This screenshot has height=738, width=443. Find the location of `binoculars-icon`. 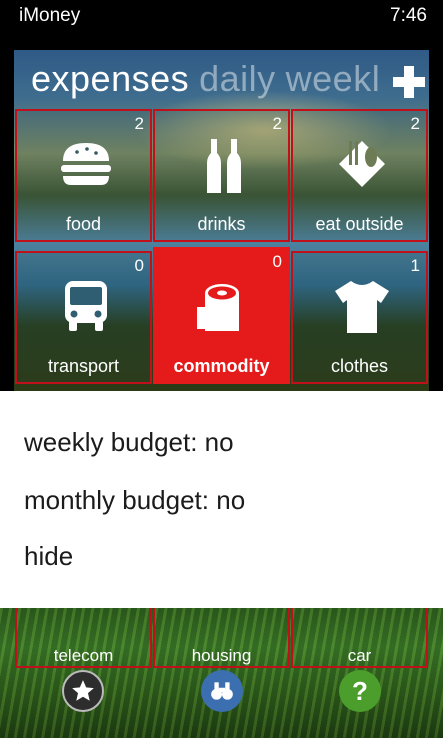

binoculars-icon is located at coordinates (222, 691).